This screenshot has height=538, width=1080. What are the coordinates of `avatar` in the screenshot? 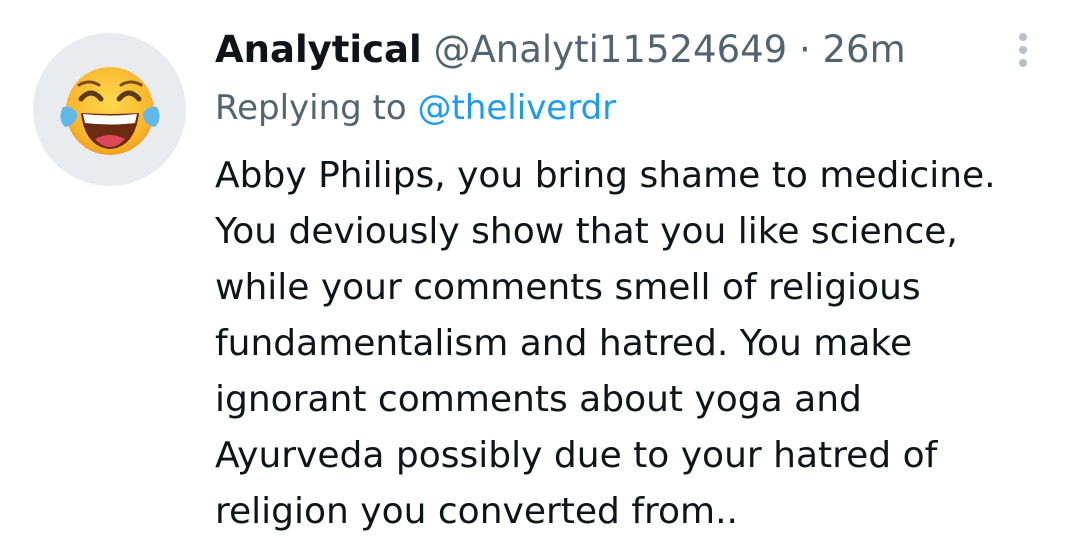 It's located at (109, 109).